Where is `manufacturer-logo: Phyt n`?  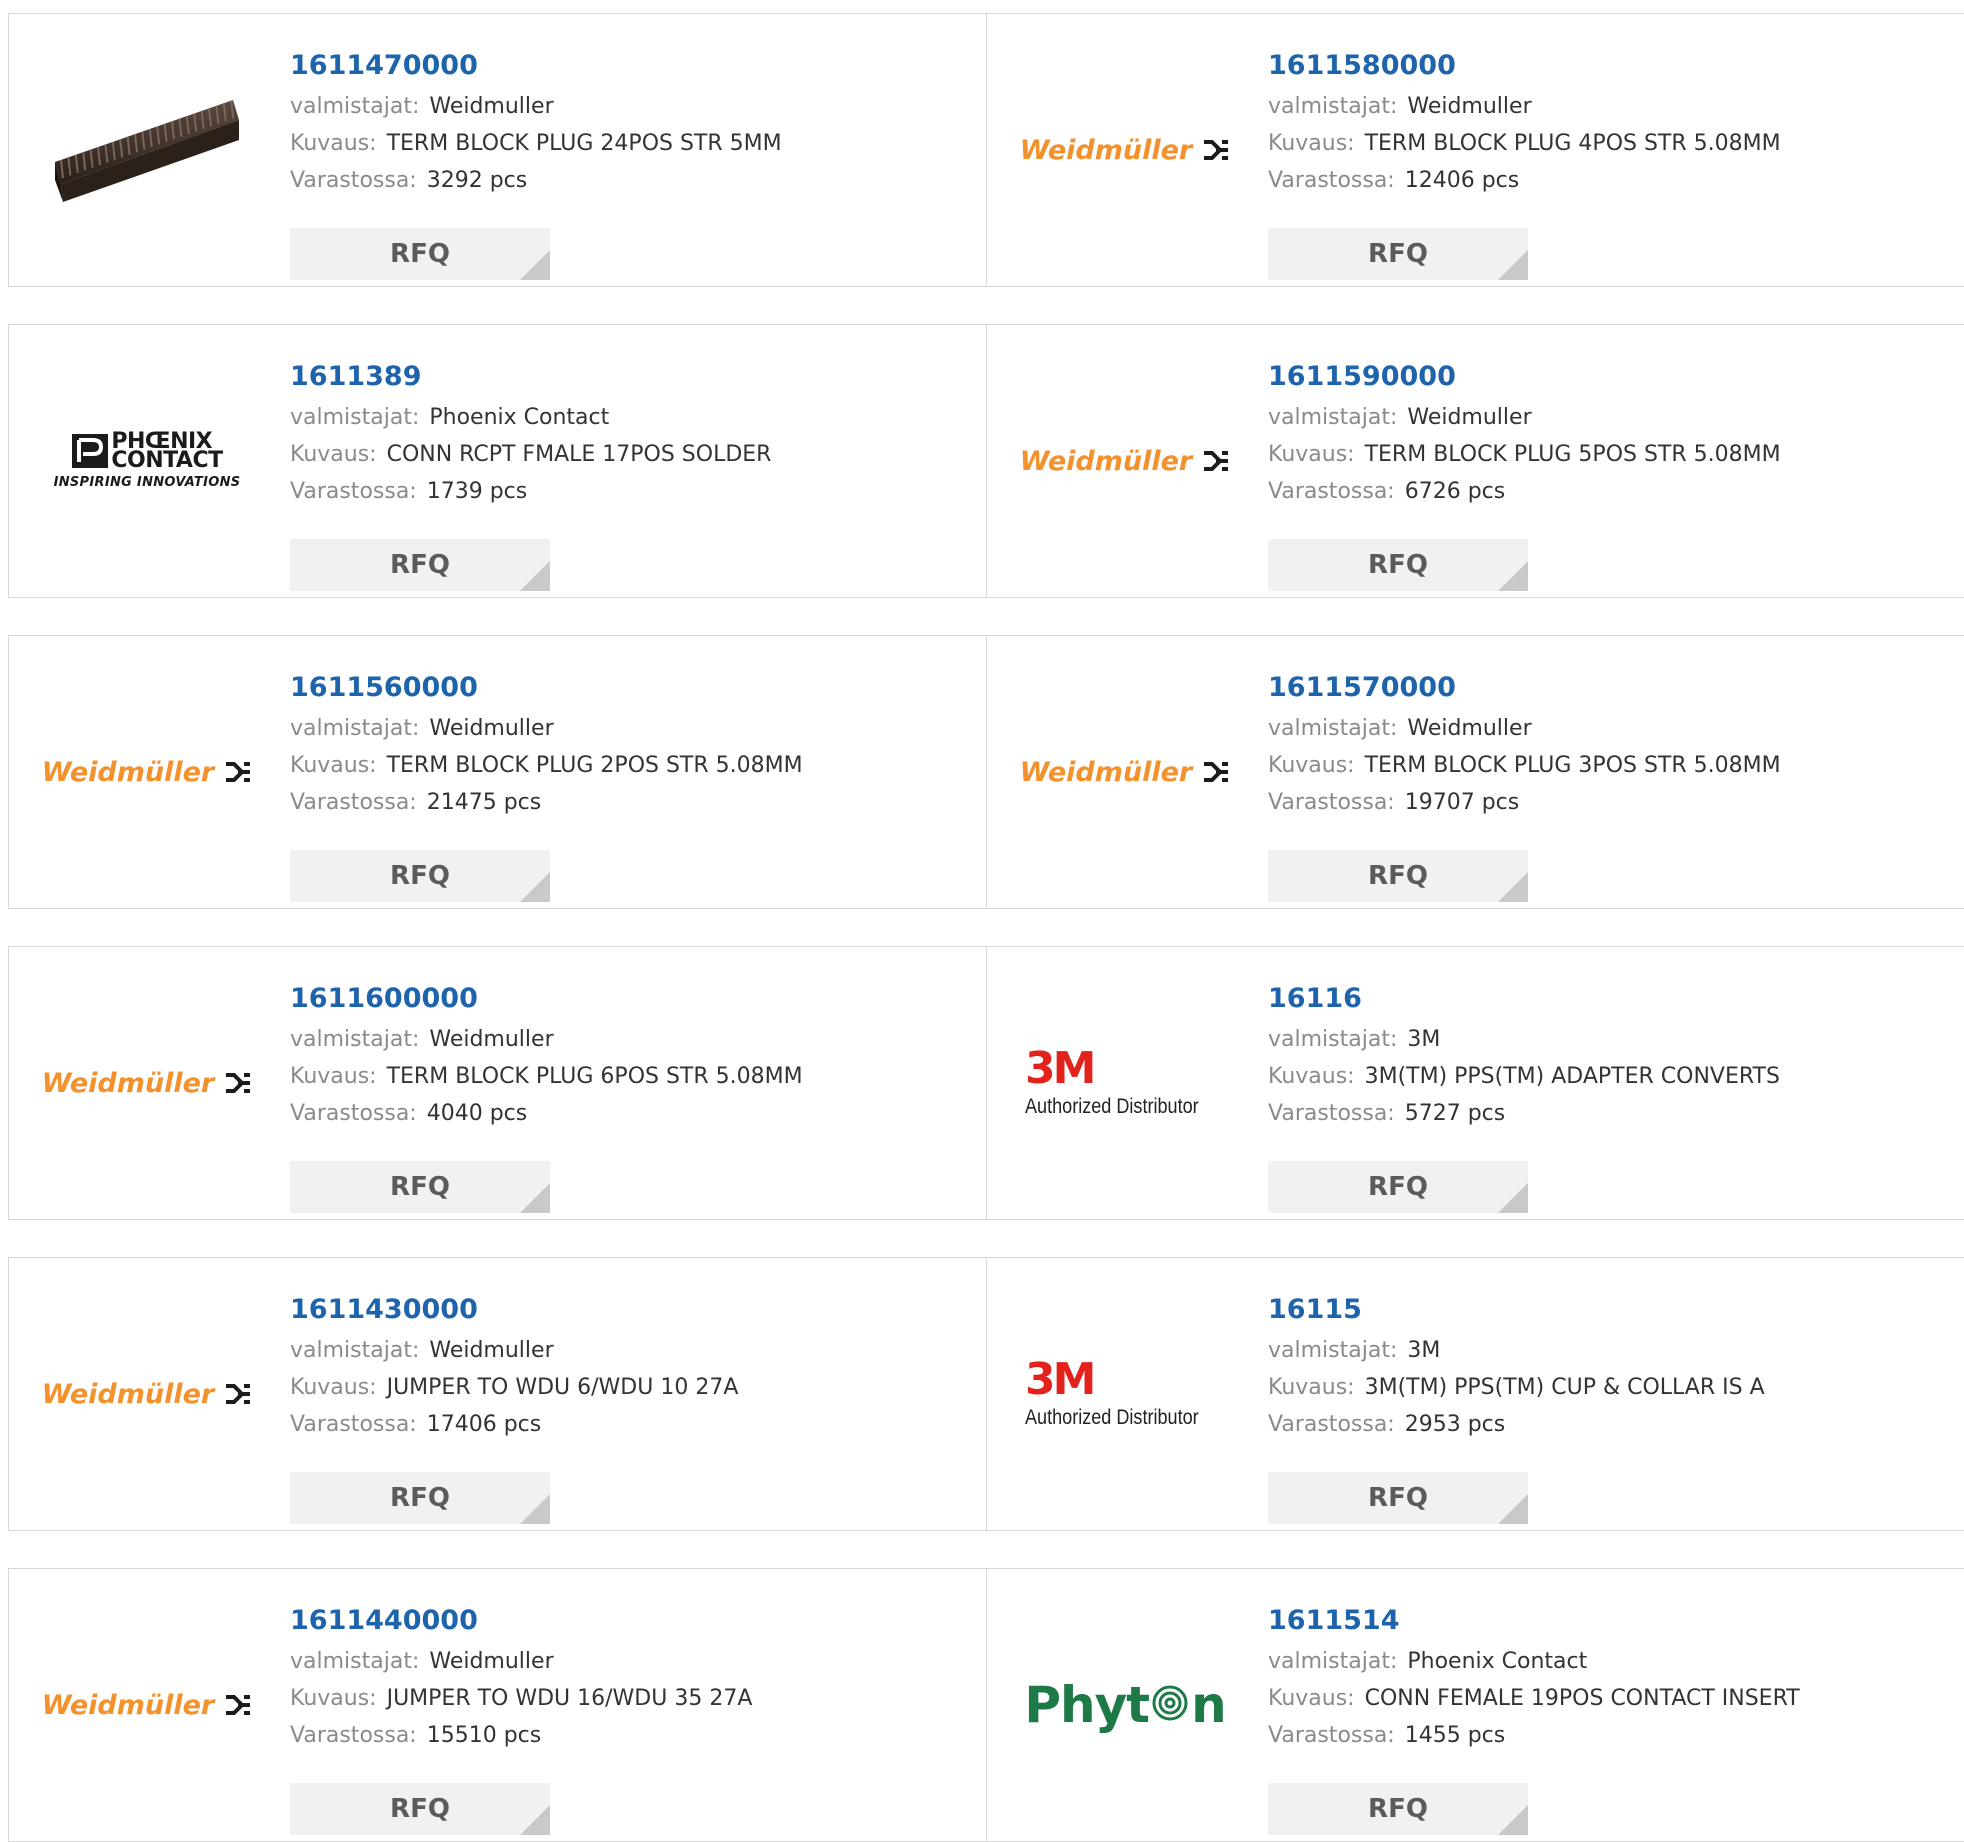 manufacturer-logo: Phyt n is located at coordinates (1125, 1705).